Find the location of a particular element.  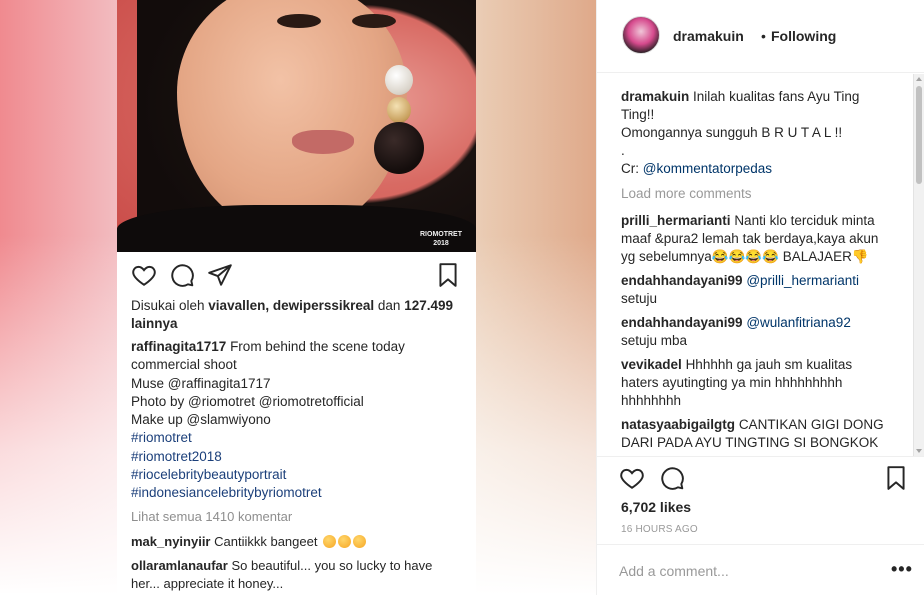

comment-username: prilli_hermarianti is located at coordinates (676, 220).